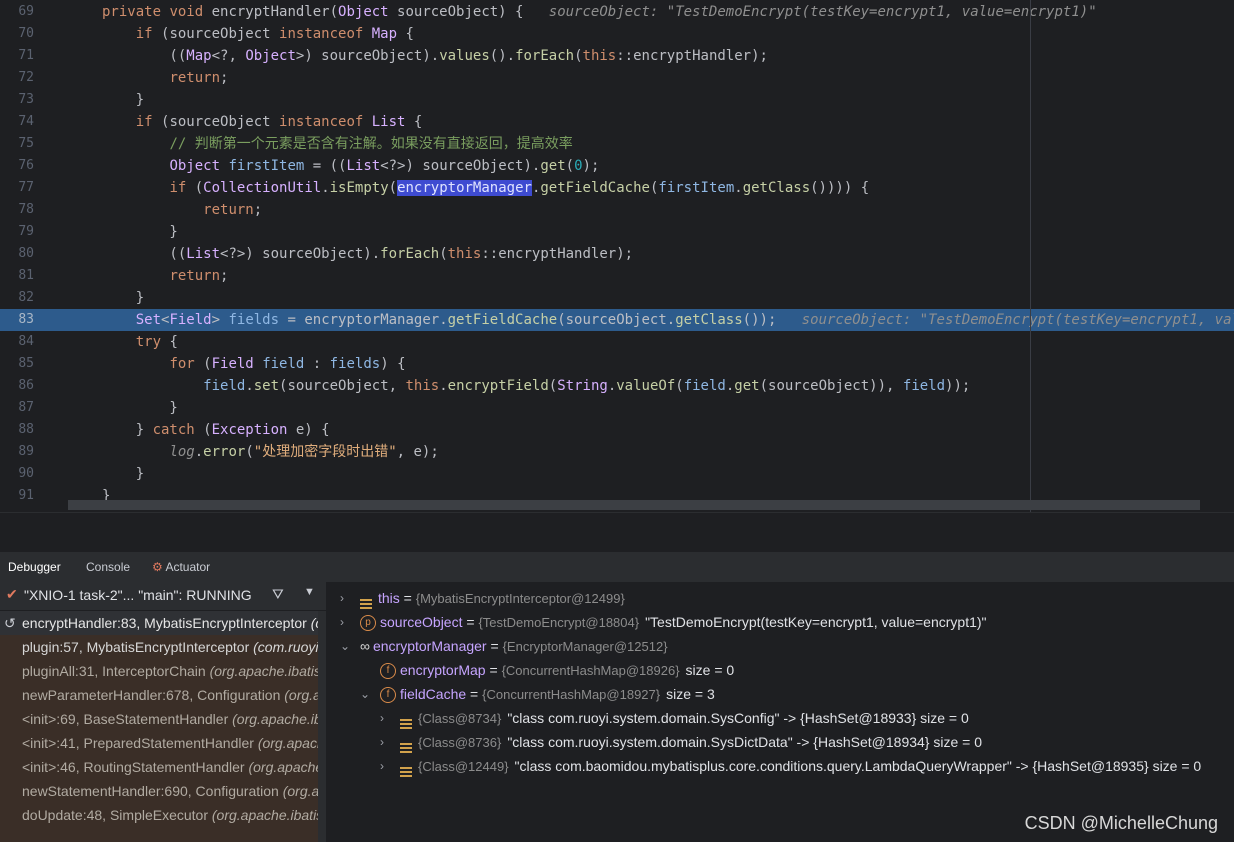  I want to click on code-line: 82 }, so click(617, 298).